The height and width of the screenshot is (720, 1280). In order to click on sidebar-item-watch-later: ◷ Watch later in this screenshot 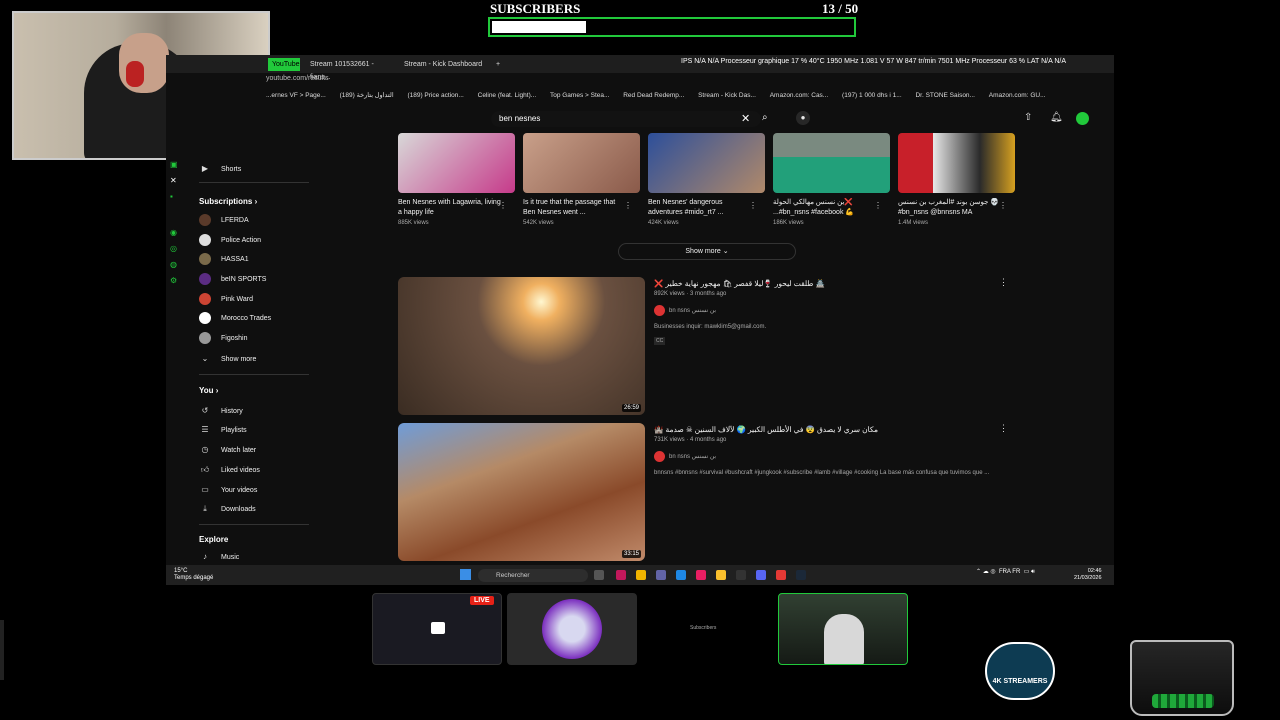, I will do `click(224, 450)`.